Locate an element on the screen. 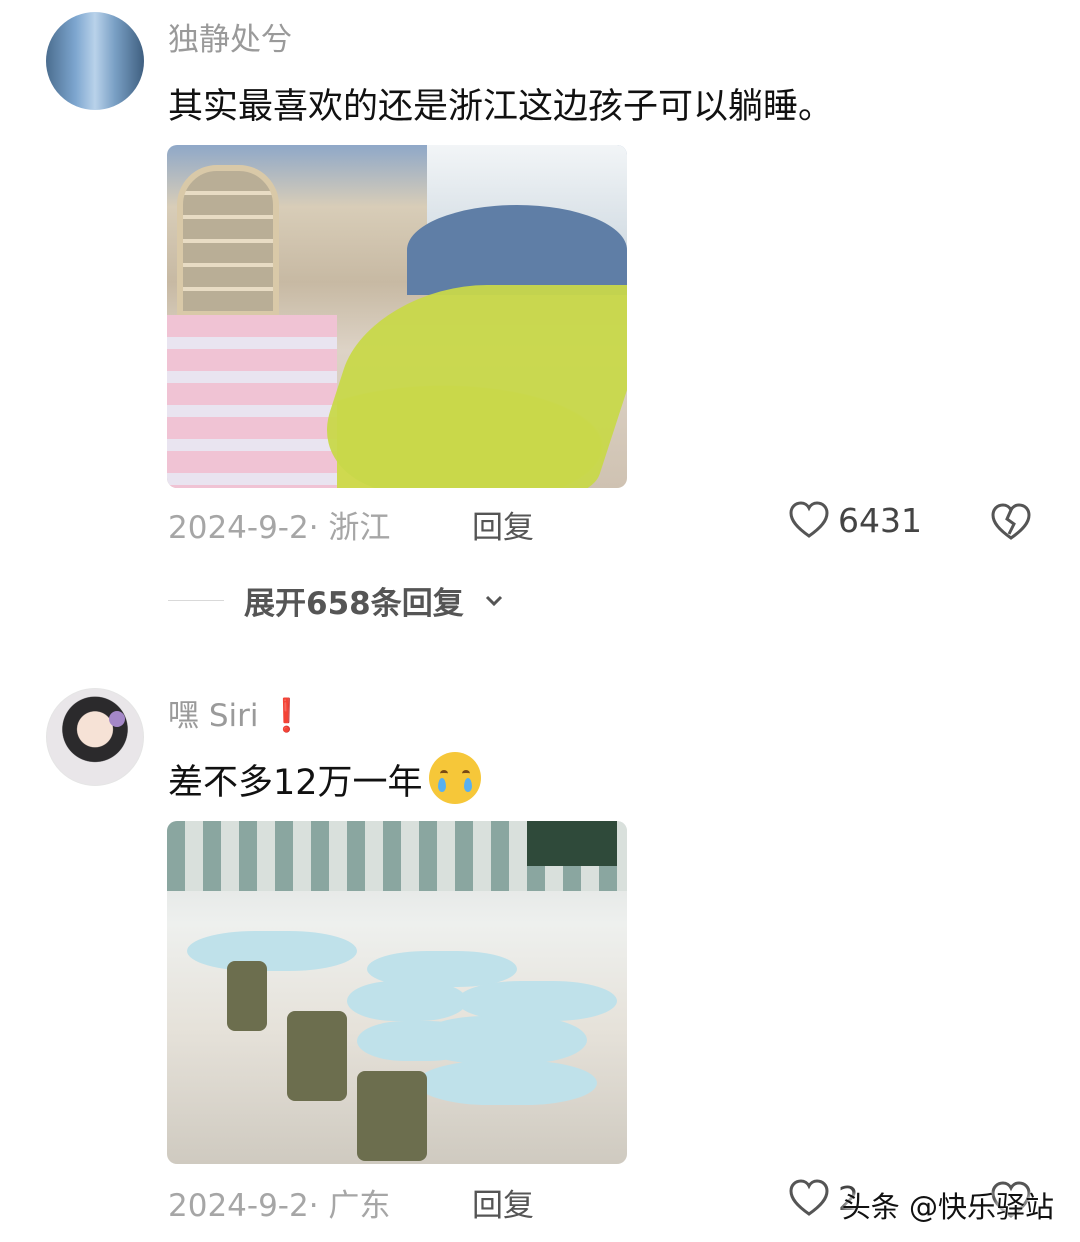 The height and width of the screenshot is (1242, 1080). comment-text: 差不多12万一年 is located at coordinates (324, 778).